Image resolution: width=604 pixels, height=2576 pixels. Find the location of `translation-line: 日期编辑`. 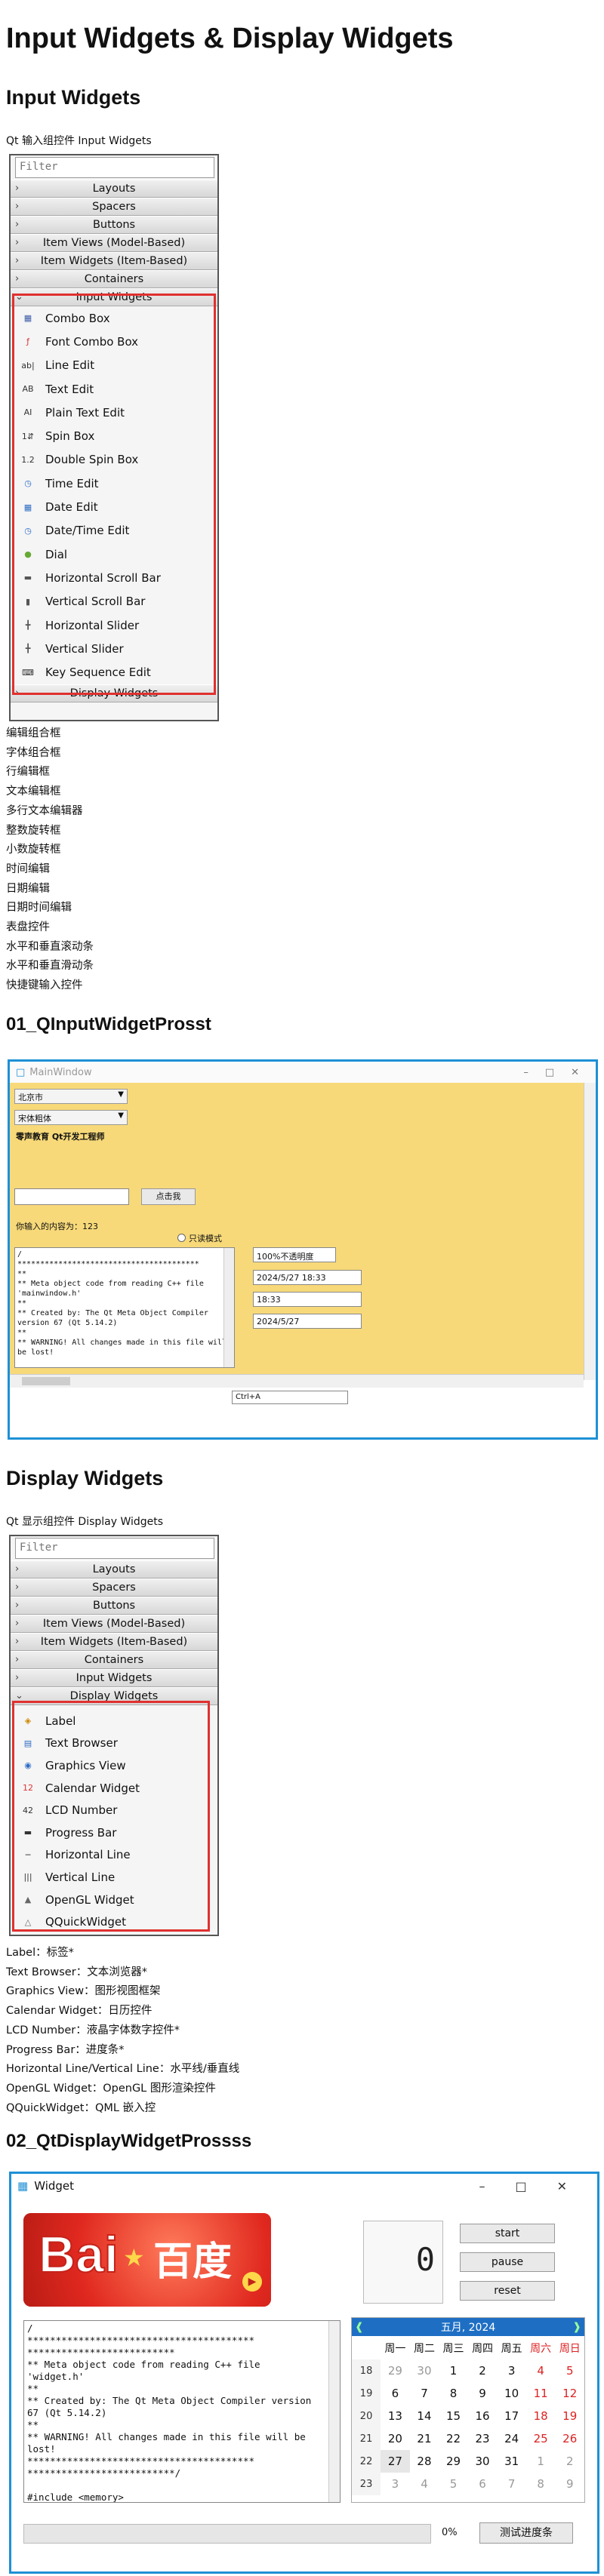

translation-line: 日期编辑 is located at coordinates (28, 888).